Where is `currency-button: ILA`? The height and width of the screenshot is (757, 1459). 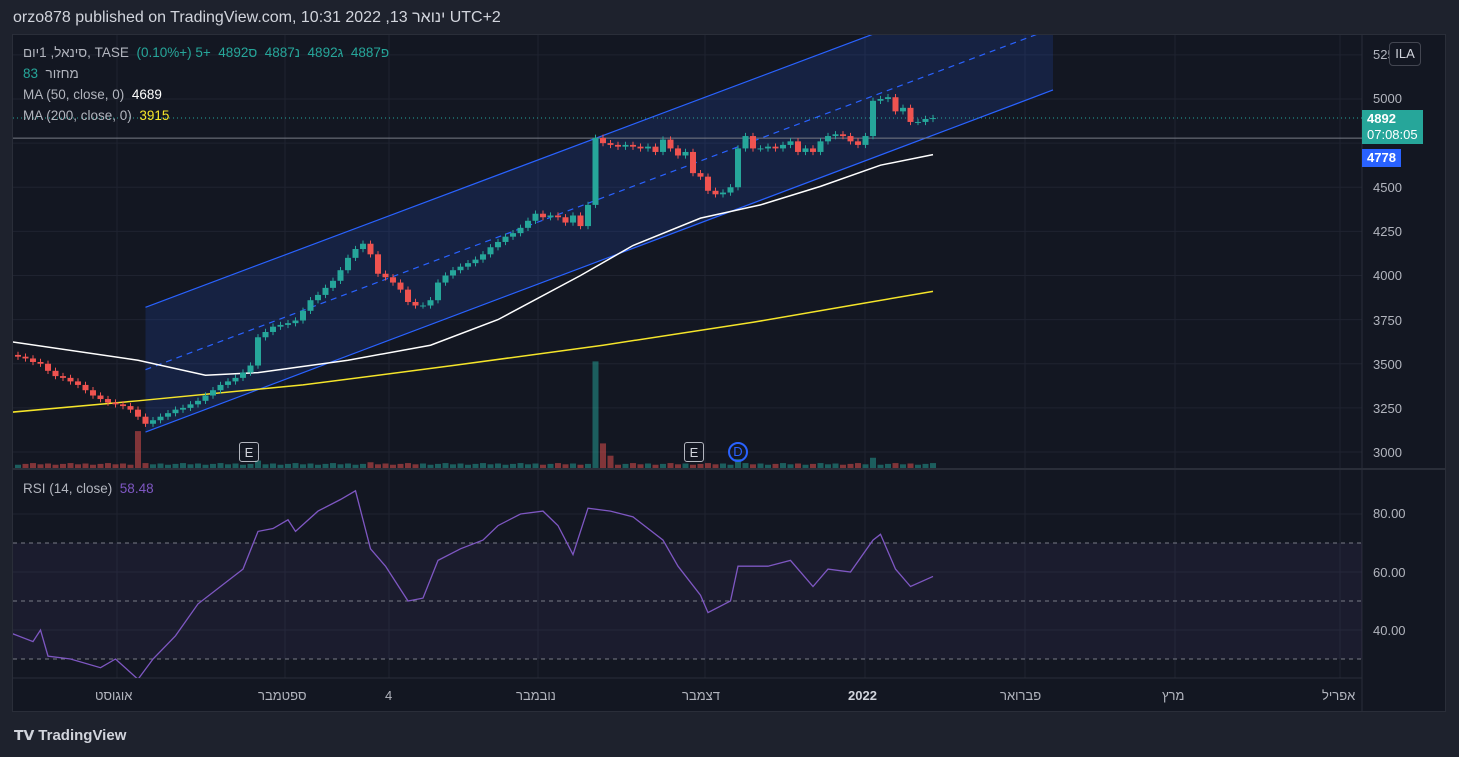
currency-button: ILA is located at coordinates (1405, 54).